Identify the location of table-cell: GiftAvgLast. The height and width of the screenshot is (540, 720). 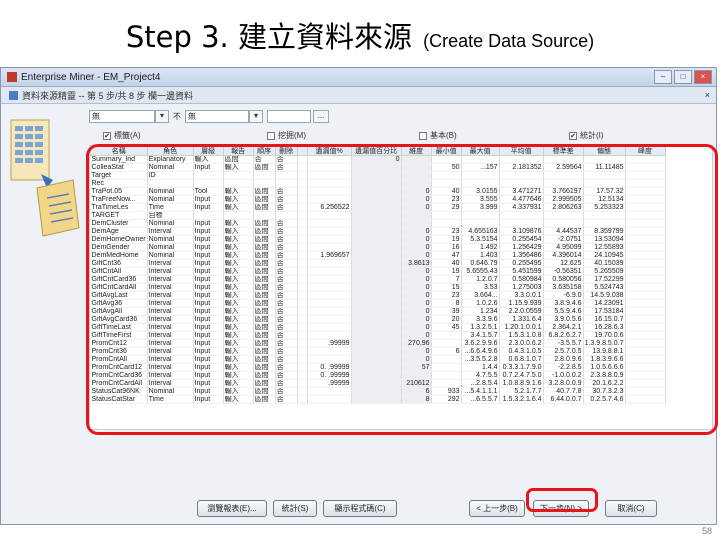
(119, 295).